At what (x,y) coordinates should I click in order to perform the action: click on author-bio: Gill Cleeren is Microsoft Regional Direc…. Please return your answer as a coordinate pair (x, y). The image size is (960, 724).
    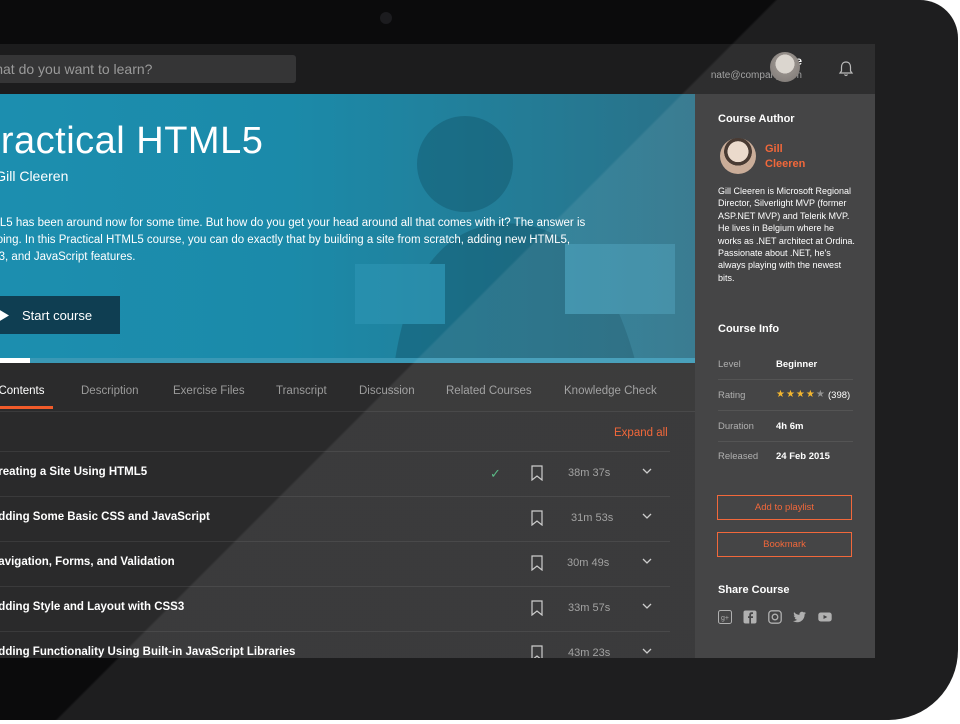
    Looking at the image, I should click on (786, 234).